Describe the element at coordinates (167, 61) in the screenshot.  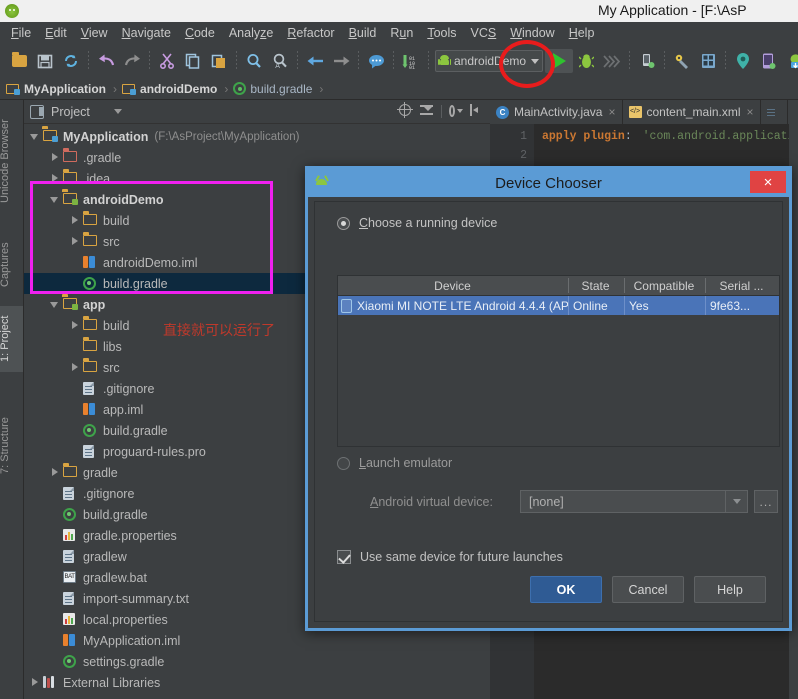
I see `cut-icon` at that location.